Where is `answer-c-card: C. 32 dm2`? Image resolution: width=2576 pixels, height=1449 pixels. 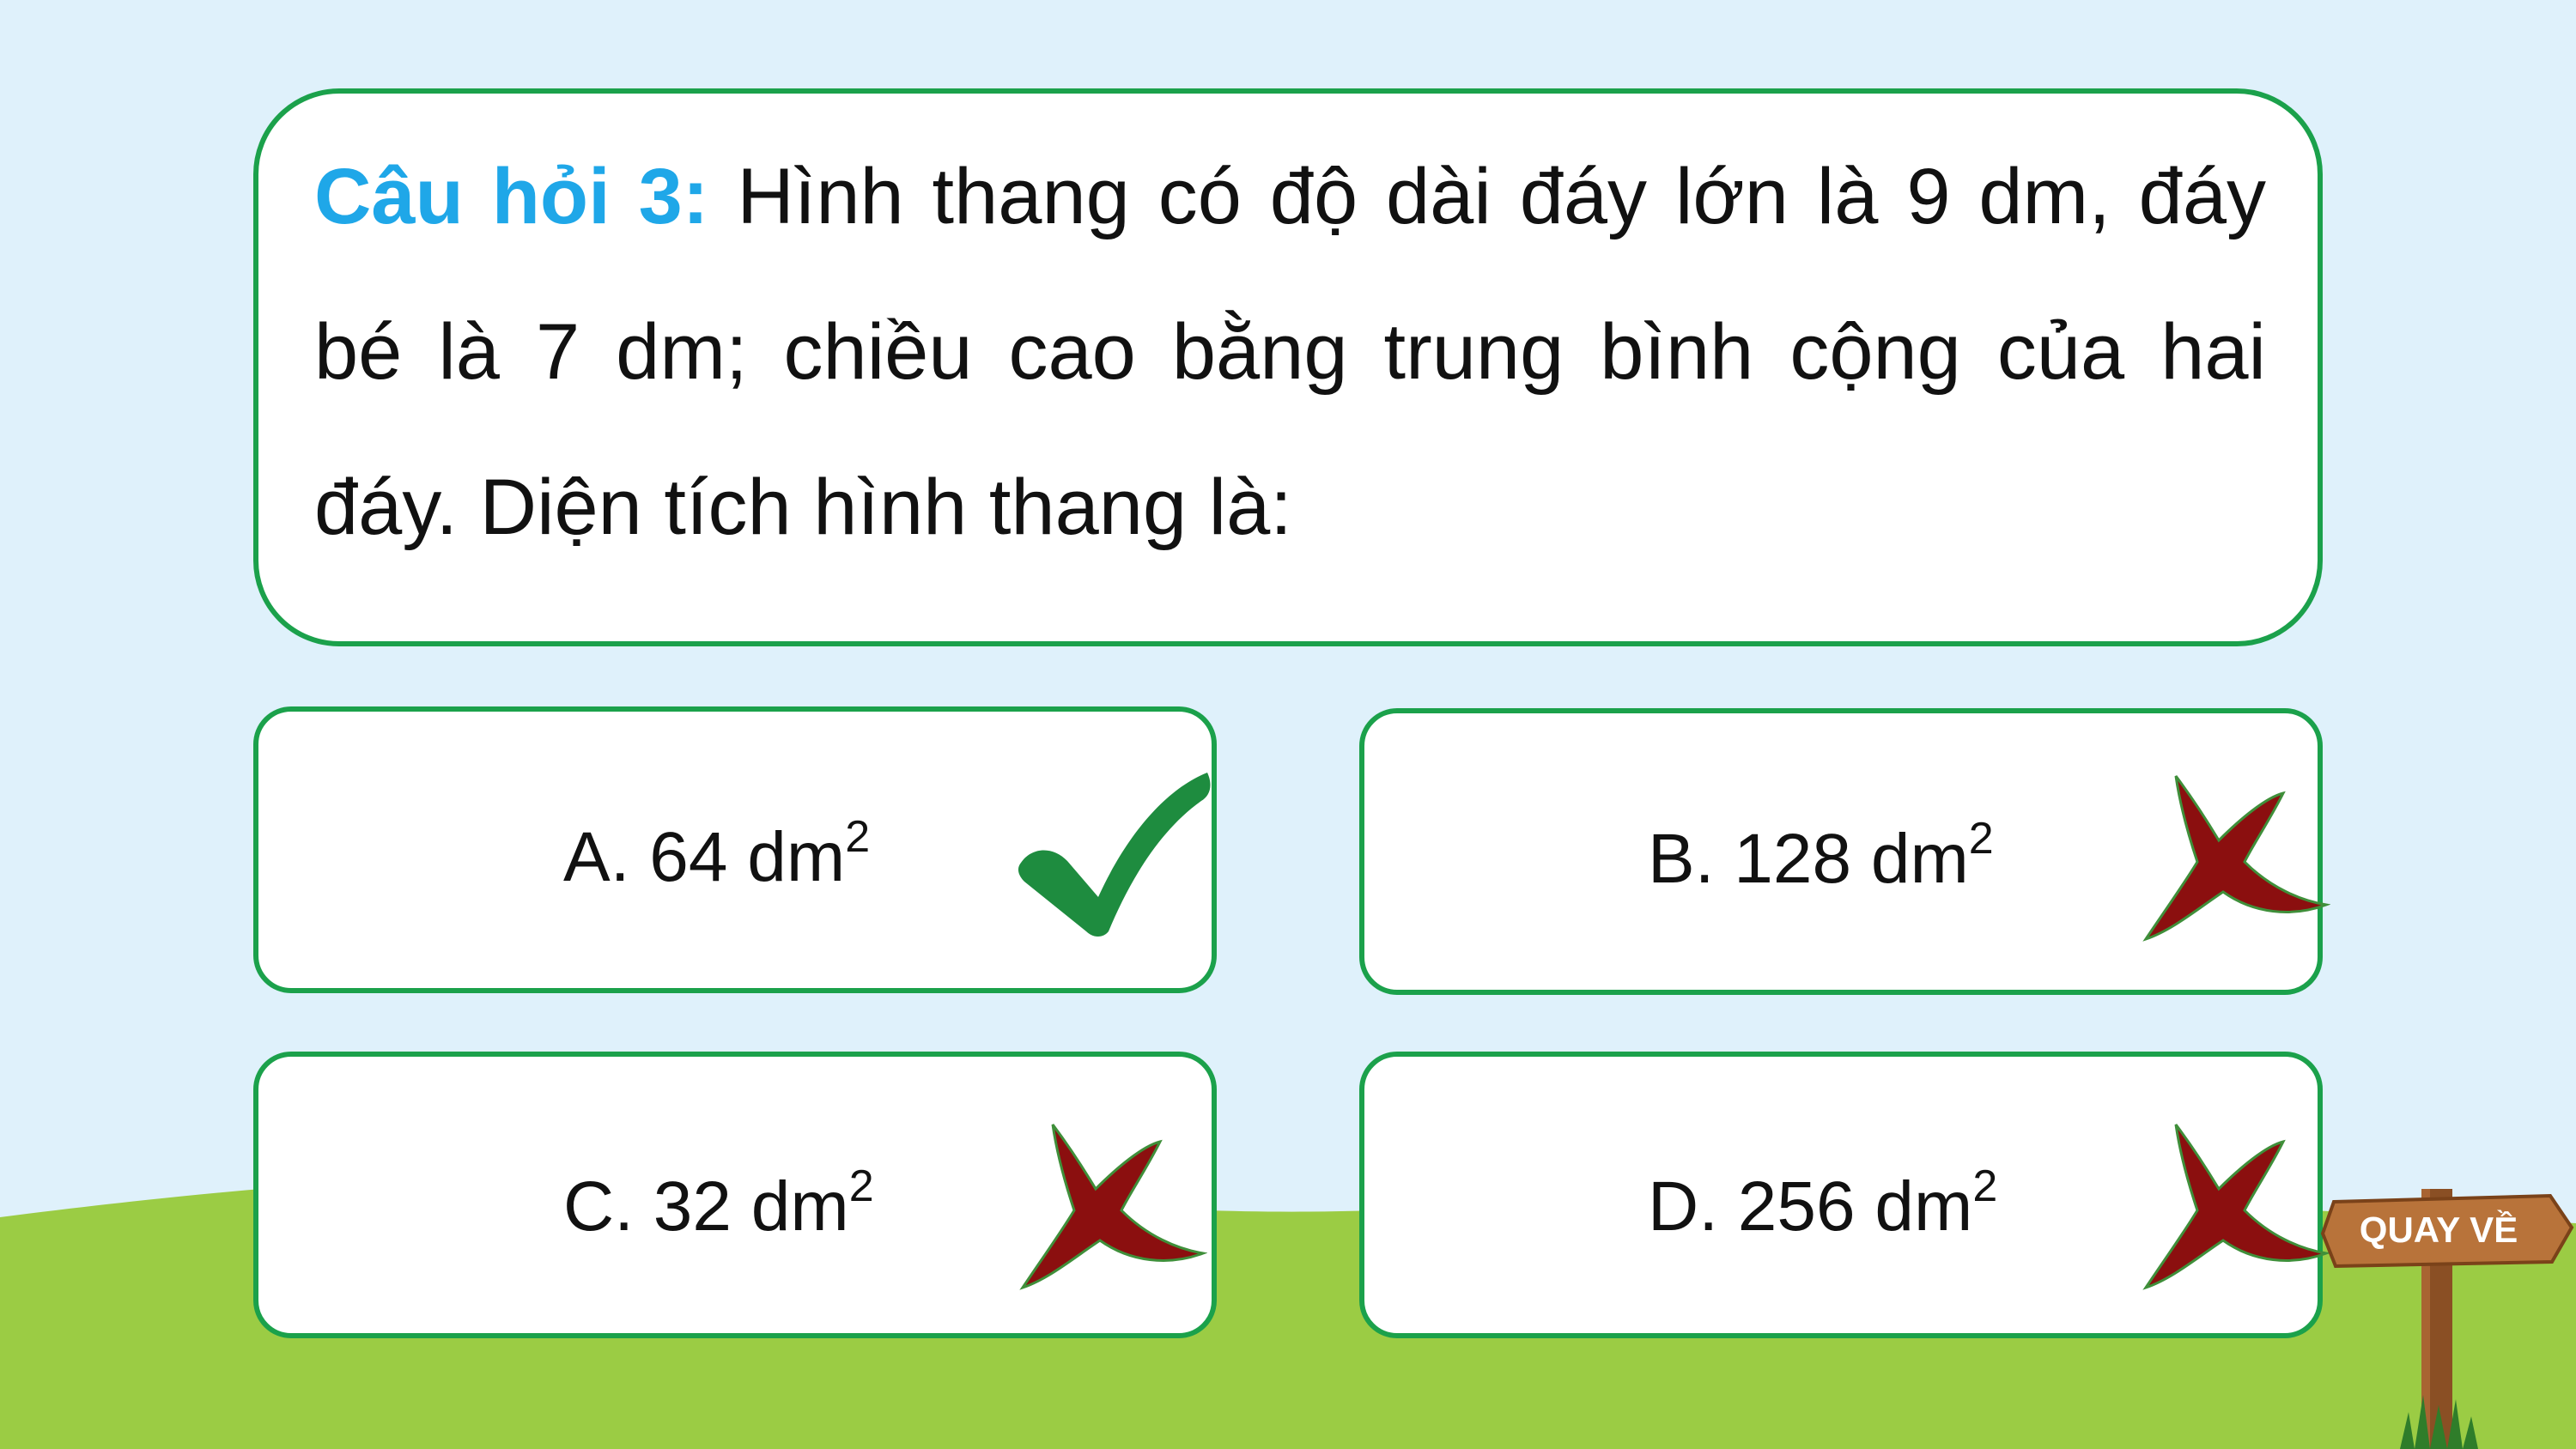
answer-c-card: C. 32 dm2 is located at coordinates (735, 1195).